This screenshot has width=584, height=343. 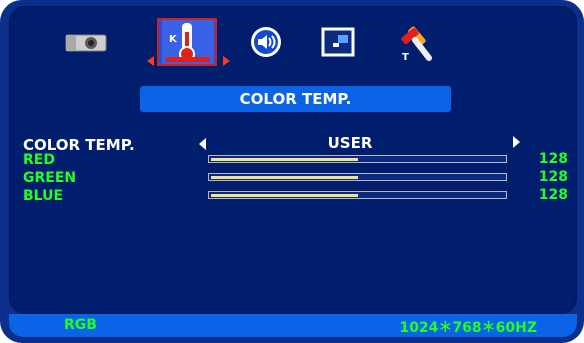 What do you see at coordinates (553, 195) in the screenshot?
I see `blue-value: 128` at bounding box center [553, 195].